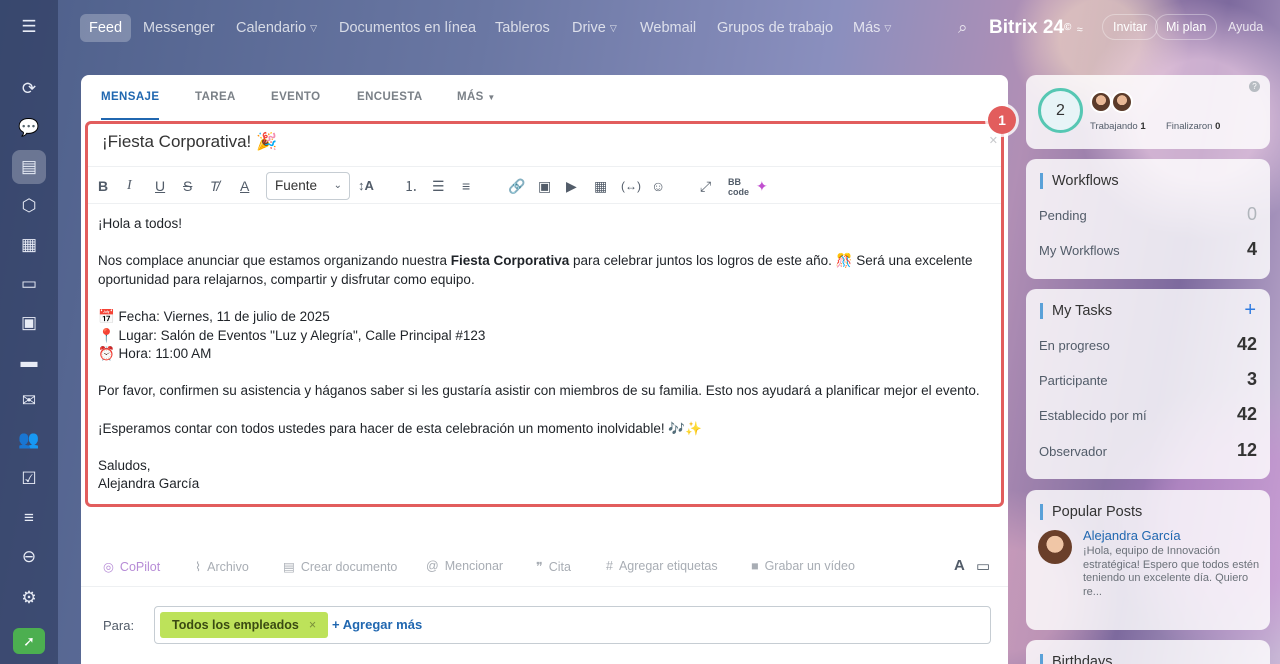 Image resolution: width=1280 pixels, height=664 pixels. Describe the element at coordinates (189, 142) in the screenshot. I see `subject-input: ¡Fiesta Corporativa! 🎉` at that location.